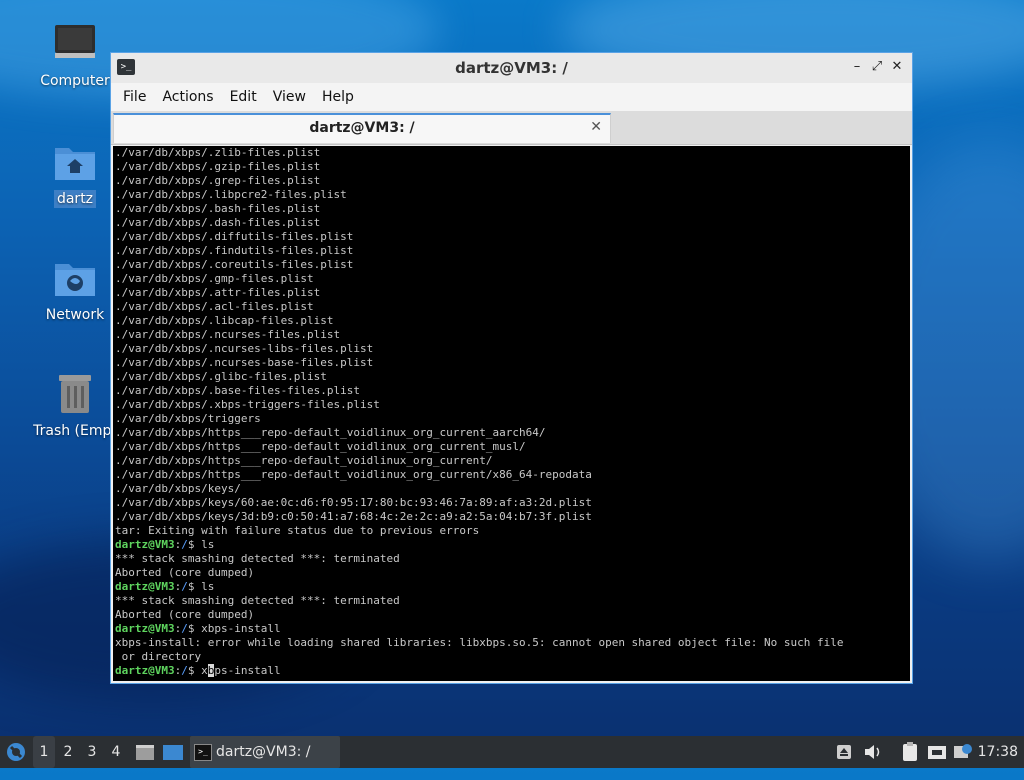  What do you see at coordinates (75, 162) in the screenshot?
I see `home-folder-icon` at bounding box center [75, 162].